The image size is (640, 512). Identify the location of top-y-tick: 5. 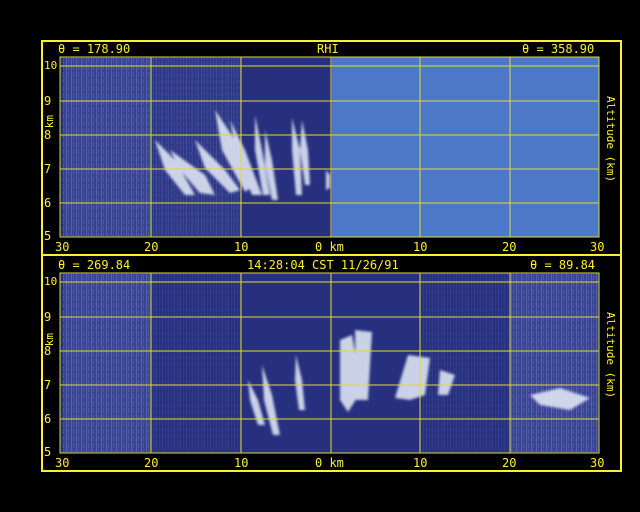
(48, 236).